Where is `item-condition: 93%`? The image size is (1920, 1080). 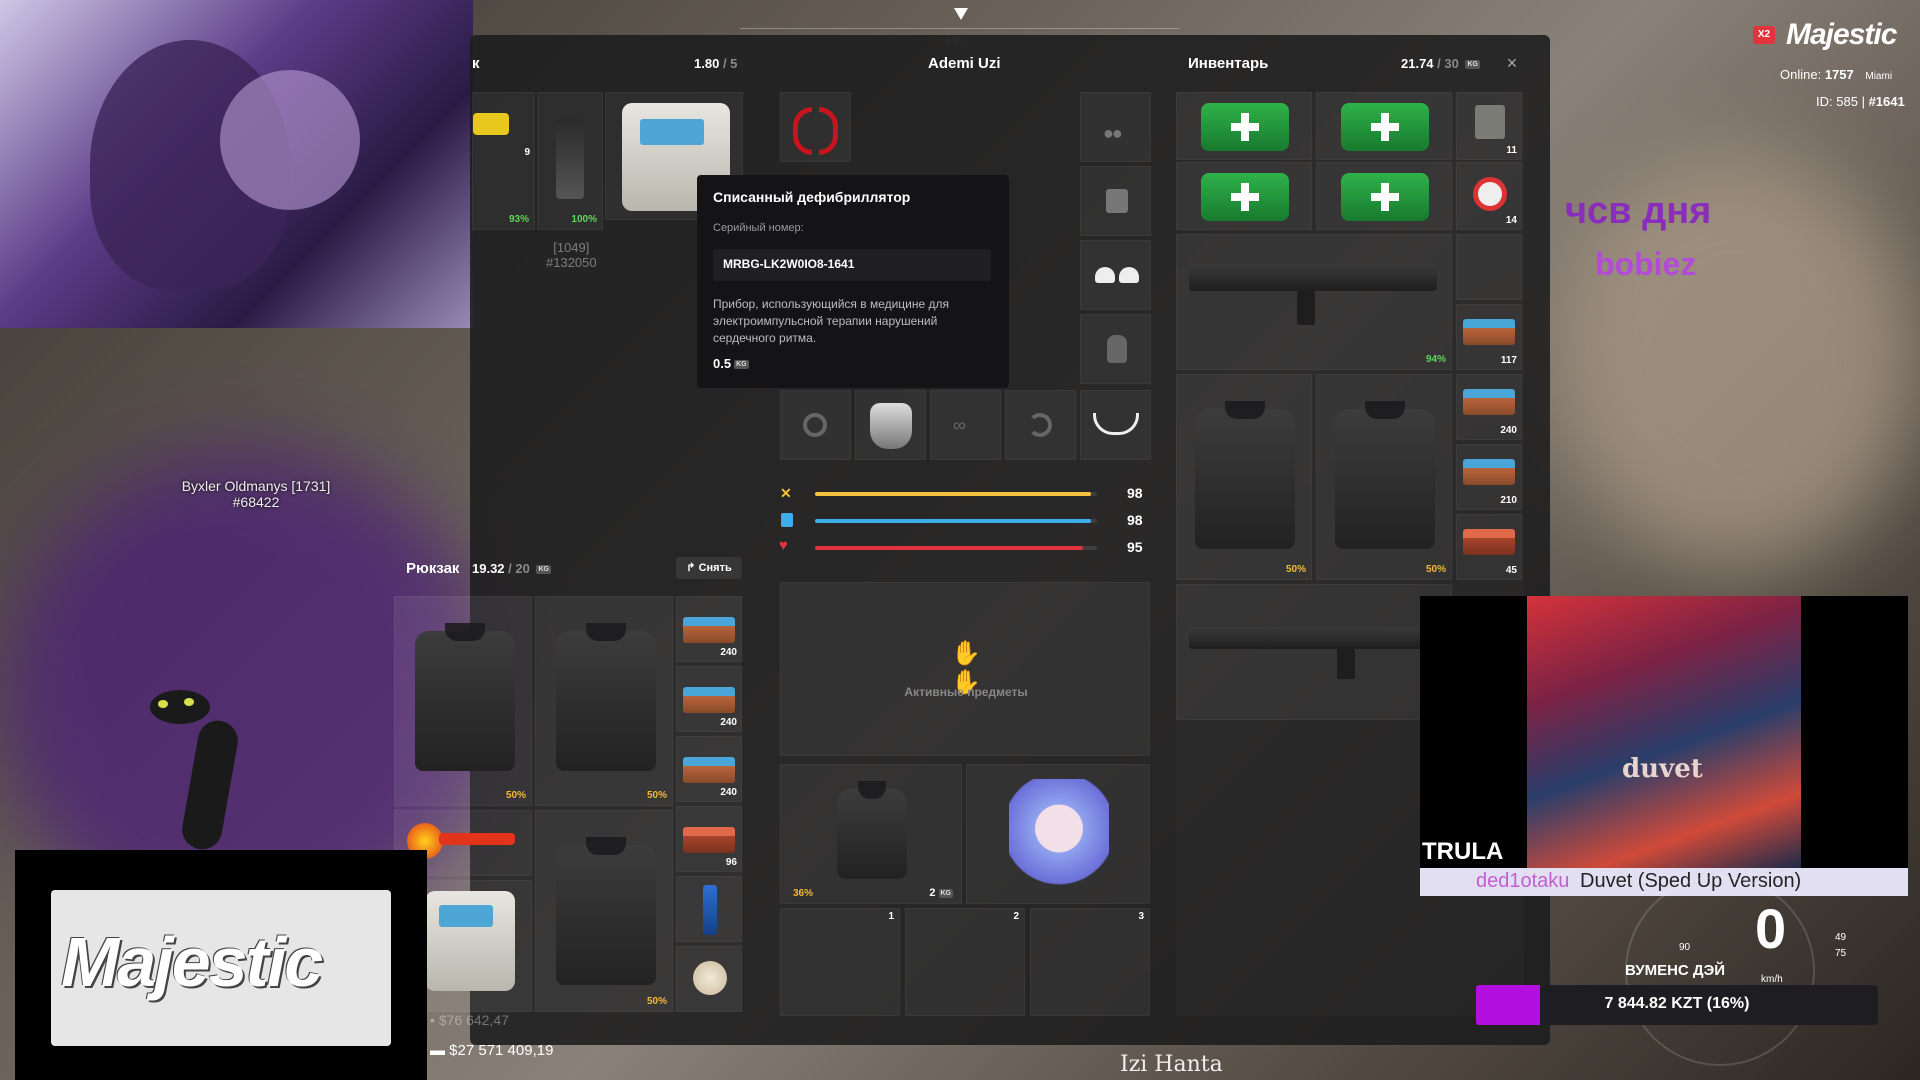 item-condition: 93% is located at coordinates (518, 219).